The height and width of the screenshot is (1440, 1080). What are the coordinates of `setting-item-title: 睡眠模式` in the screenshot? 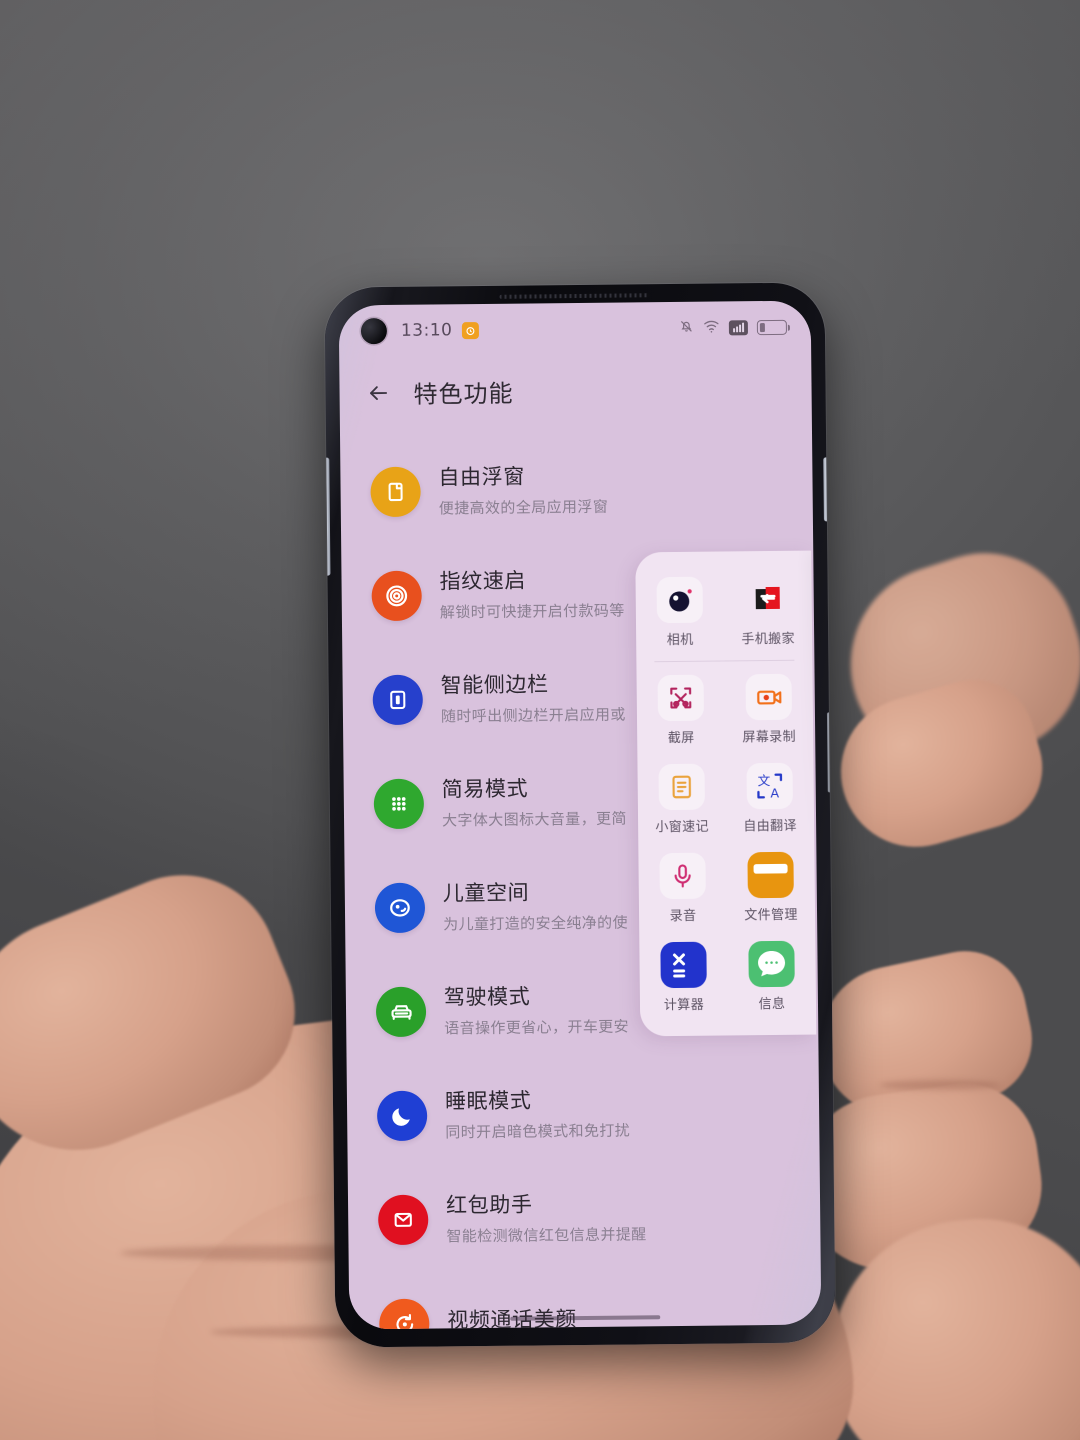 It's located at (488, 1101).